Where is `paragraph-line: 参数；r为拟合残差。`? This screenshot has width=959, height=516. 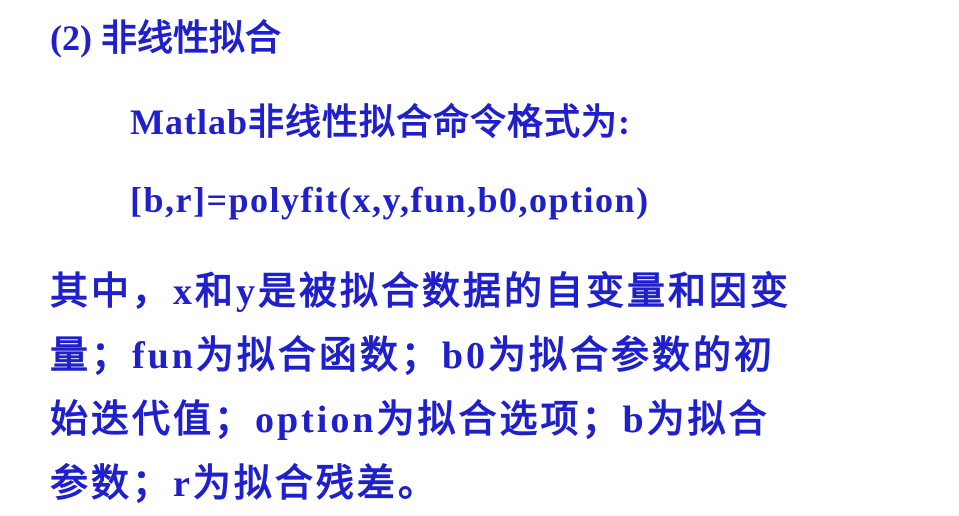
paragraph-line: 参数；r为拟合残差。 is located at coordinates (244, 484).